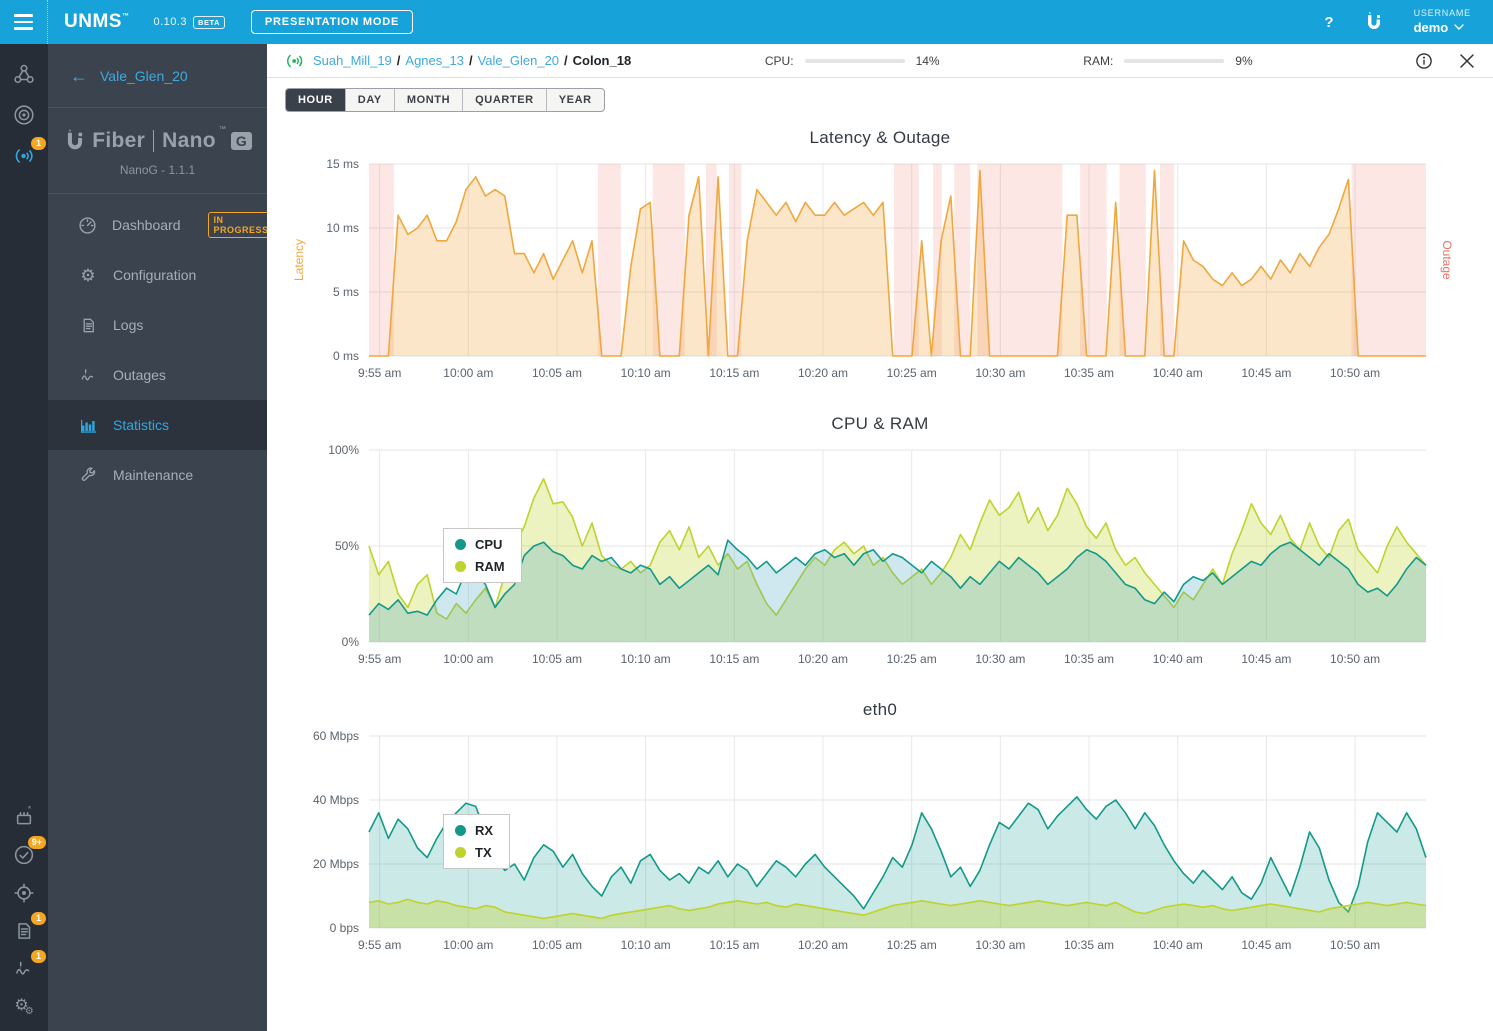 The height and width of the screenshot is (1031, 1493). I want to click on chevron-down-icon, so click(1459, 27).